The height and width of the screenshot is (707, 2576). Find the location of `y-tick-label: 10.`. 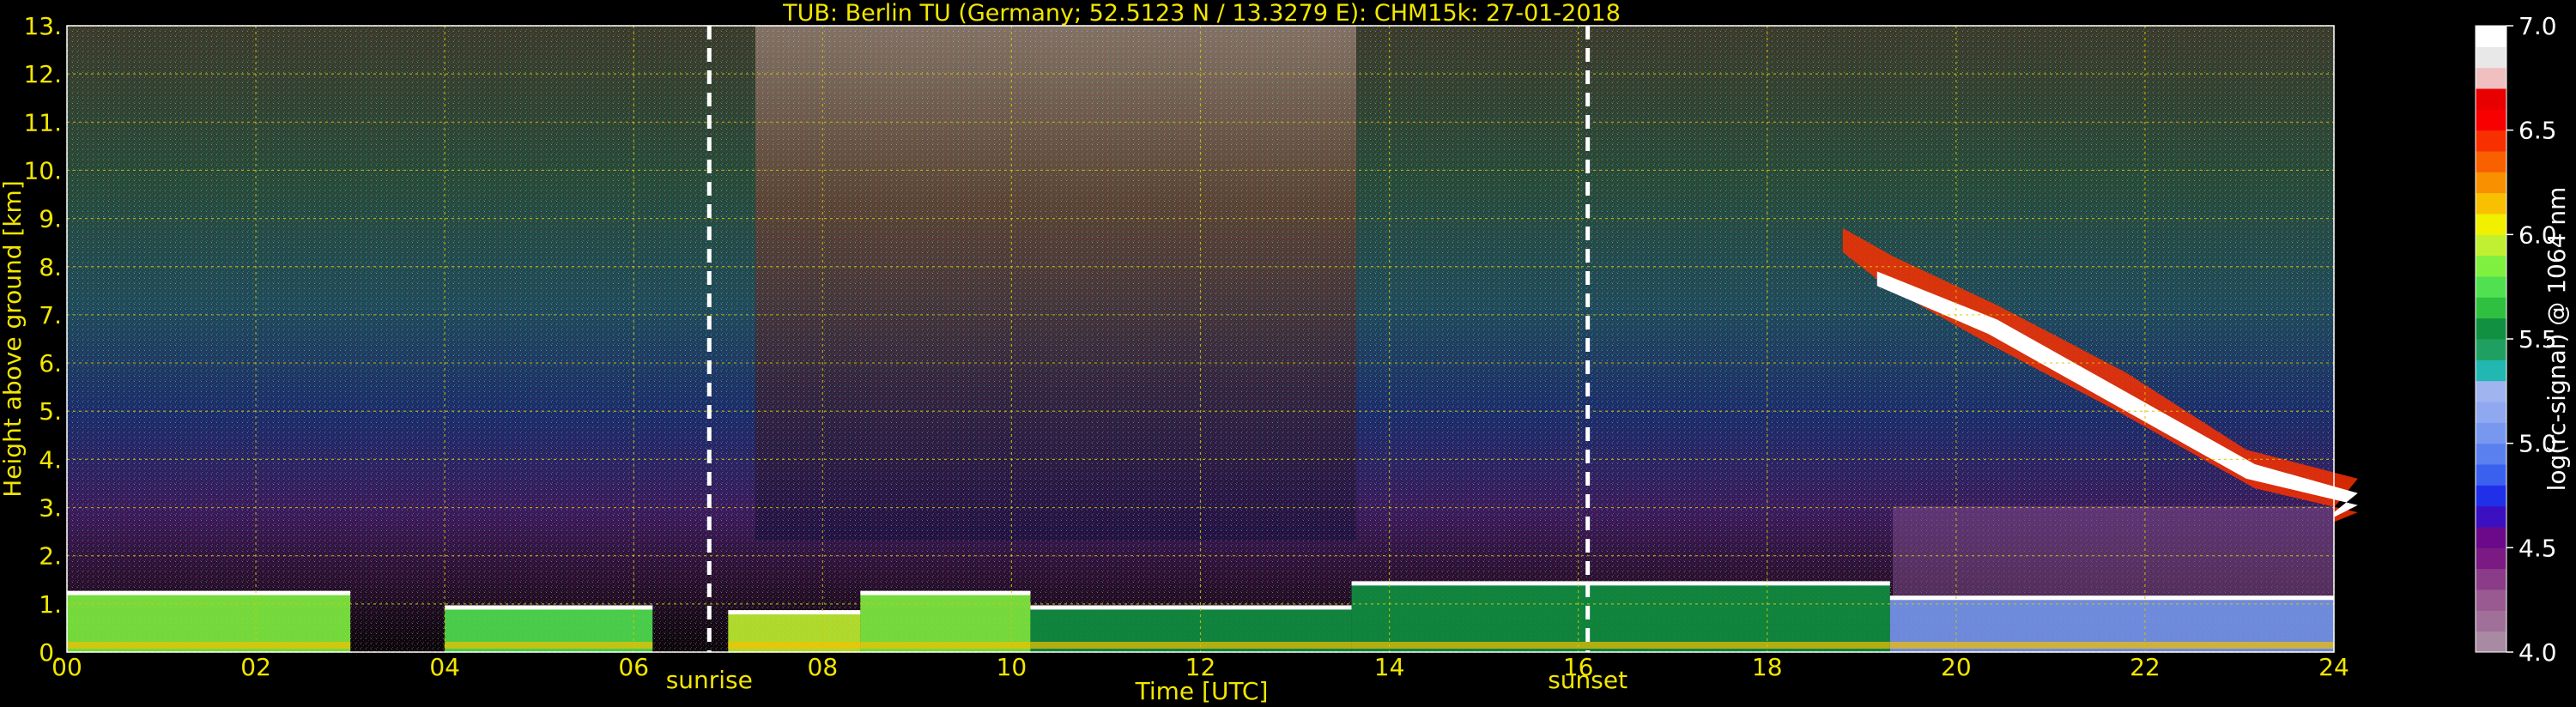

y-tick-label: 10. is located at coordinates (42, 170).